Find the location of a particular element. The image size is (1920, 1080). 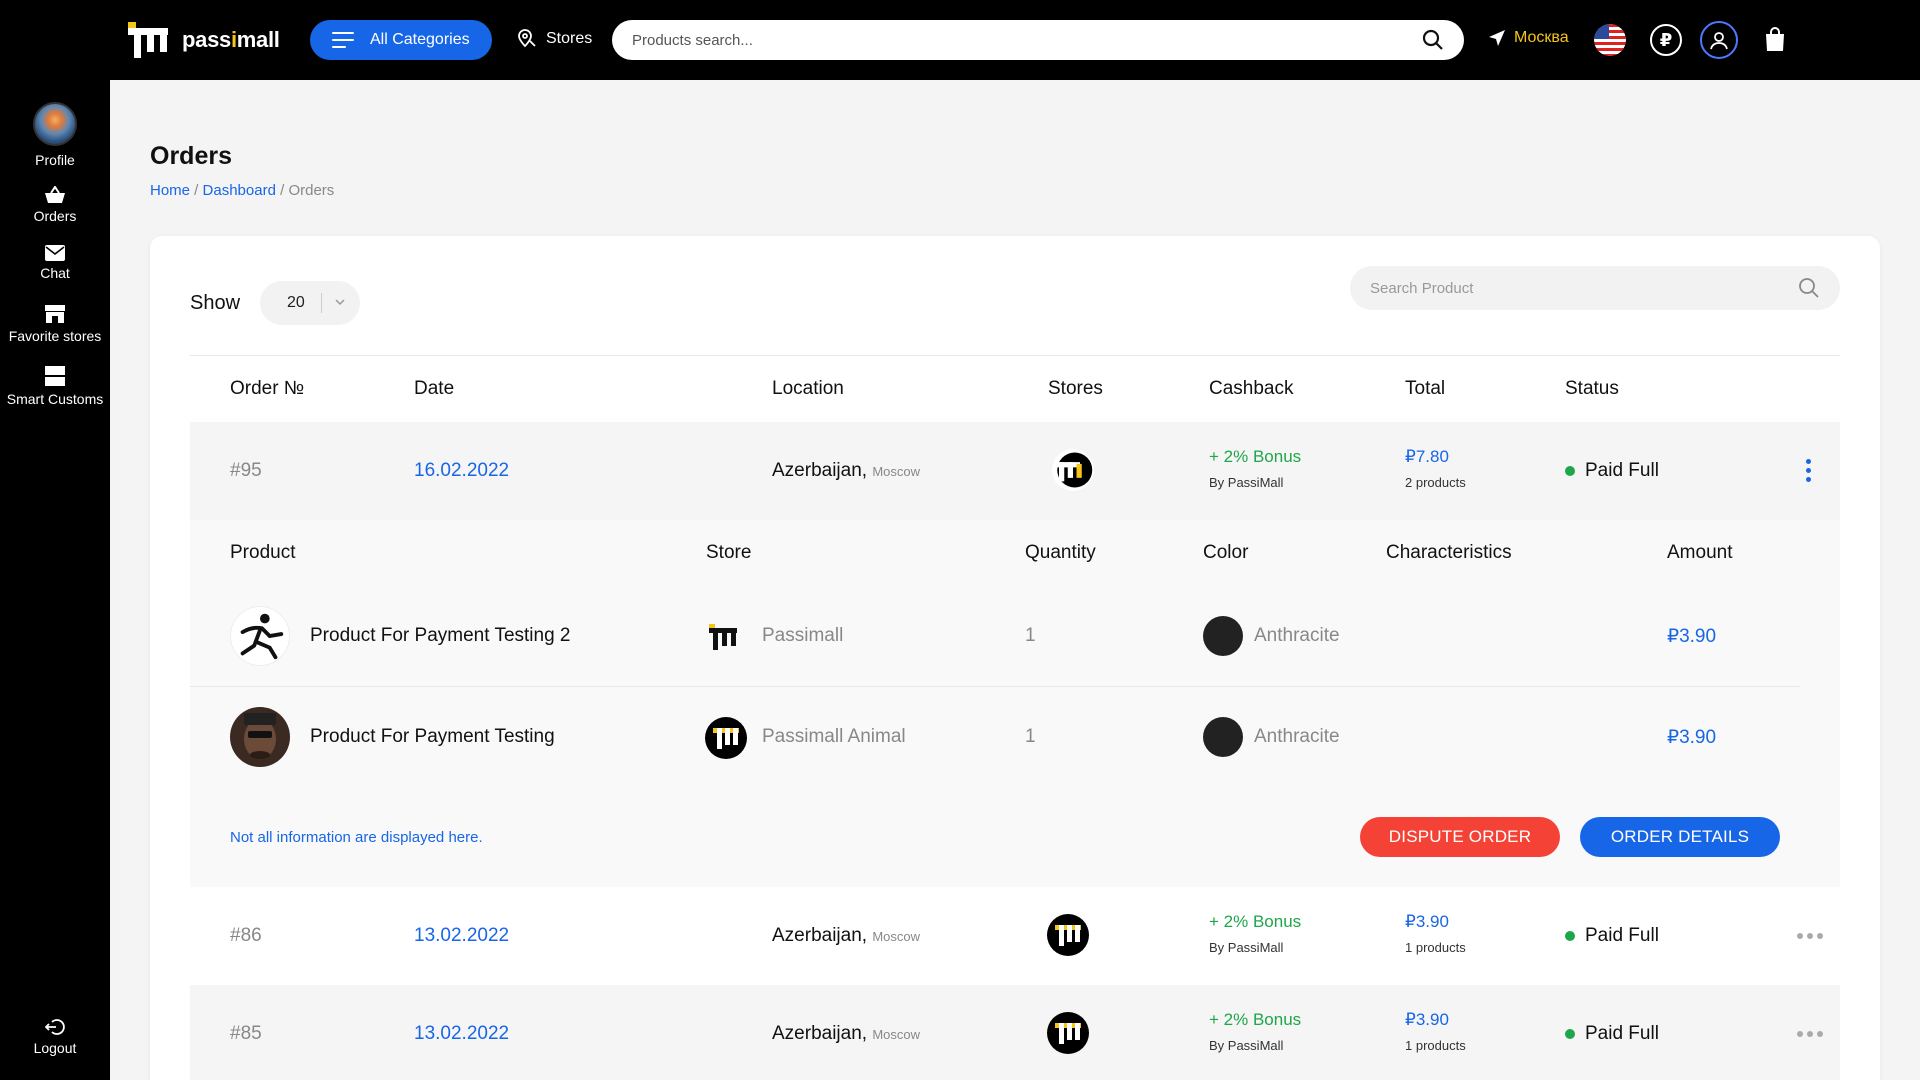

customs-icon is located at coordinates (55, 376).